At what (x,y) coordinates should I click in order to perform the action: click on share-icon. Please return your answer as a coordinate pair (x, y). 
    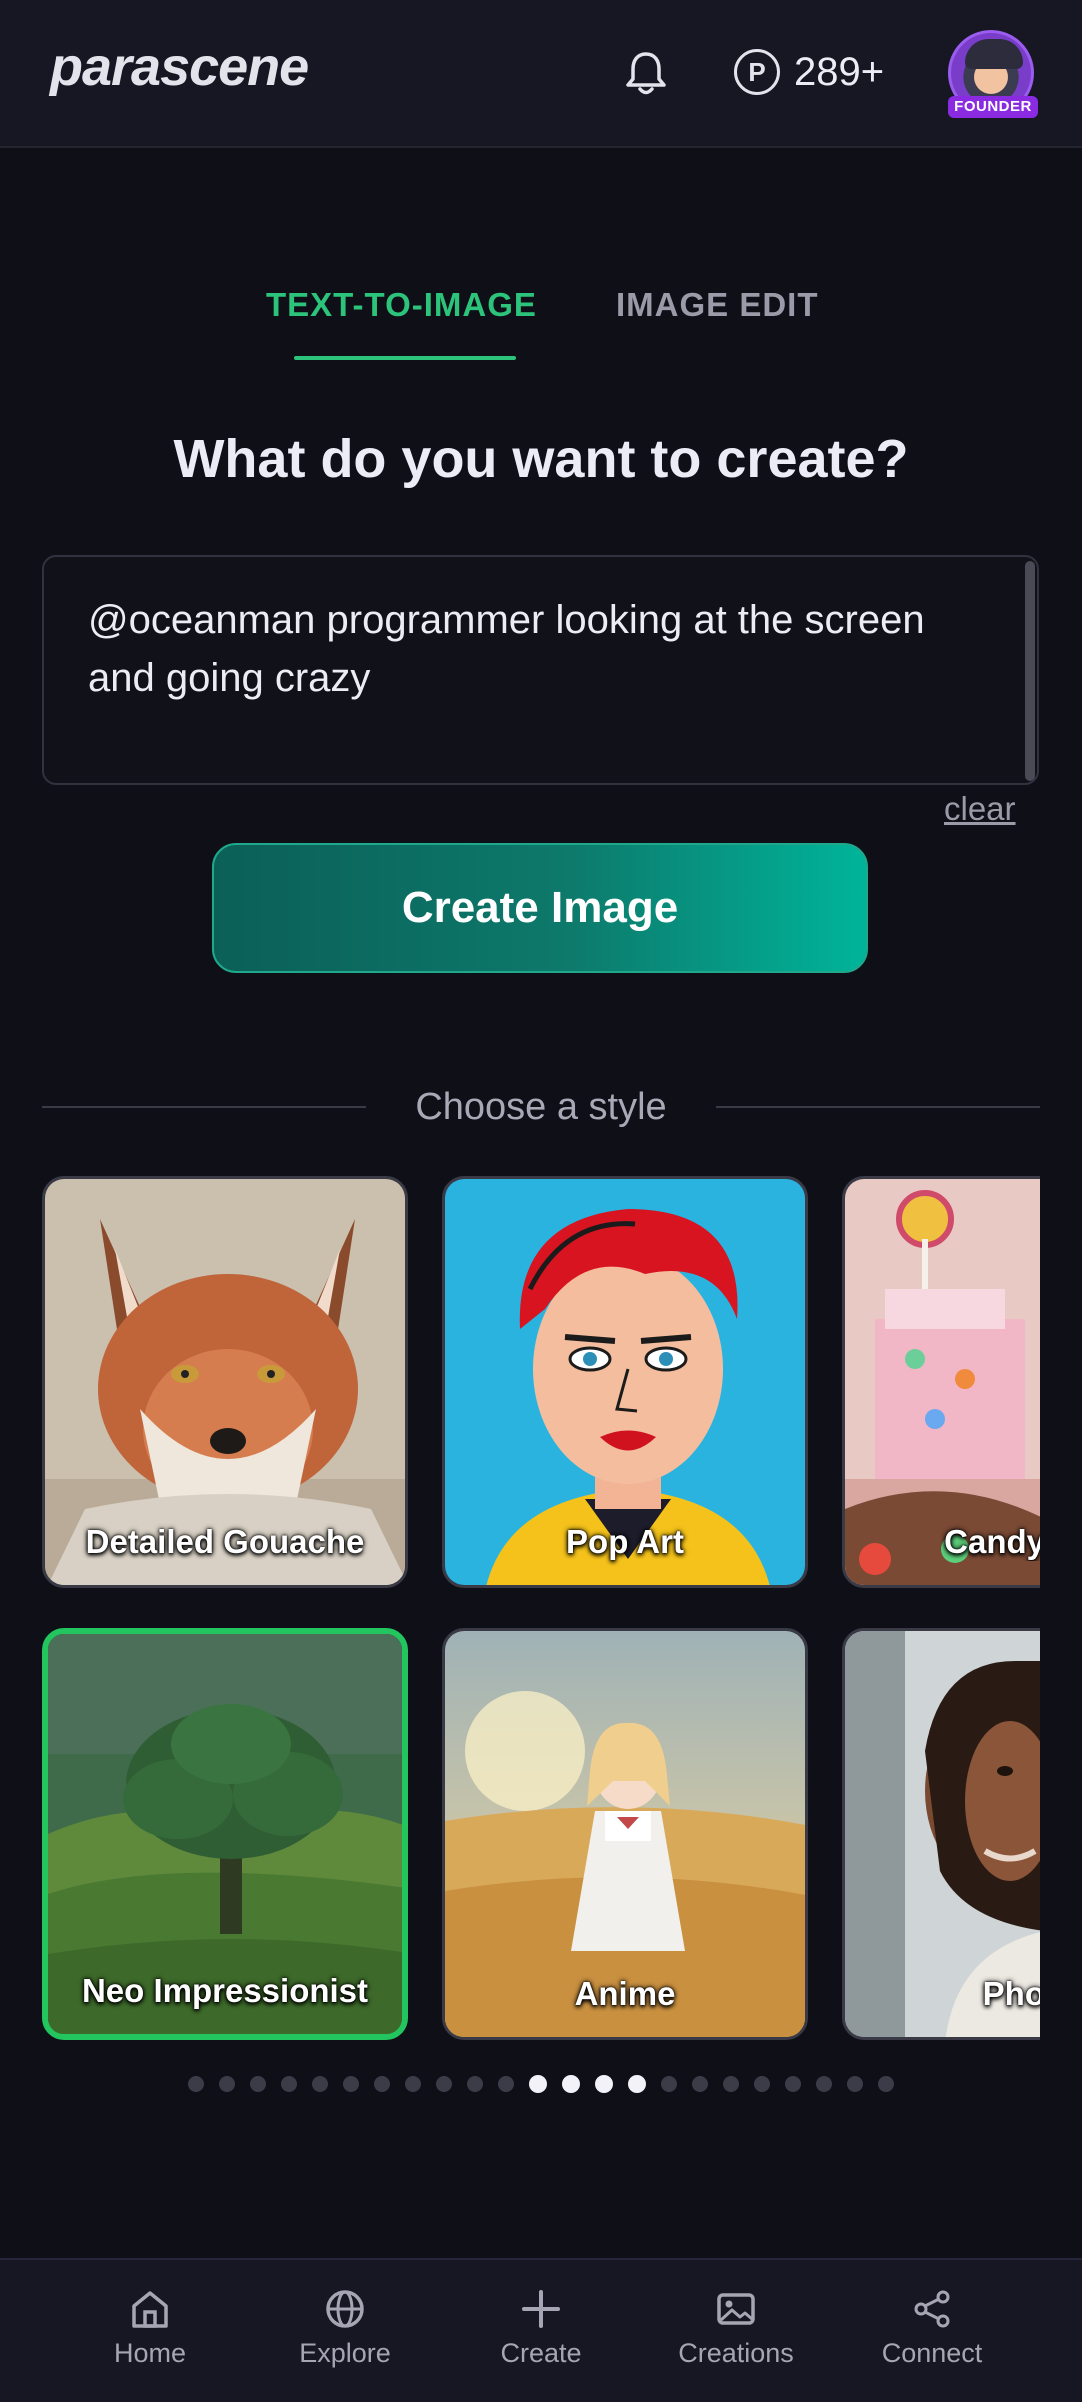
    Looking at the image, I should click on (932, 2309).